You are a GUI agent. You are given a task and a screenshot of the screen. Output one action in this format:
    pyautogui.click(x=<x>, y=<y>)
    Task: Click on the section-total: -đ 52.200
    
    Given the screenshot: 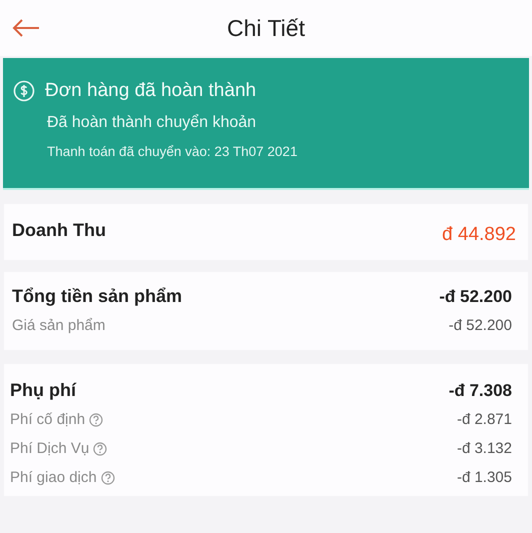 What is the action you would take?
    pyautogui.click(x=475, y=296)
    